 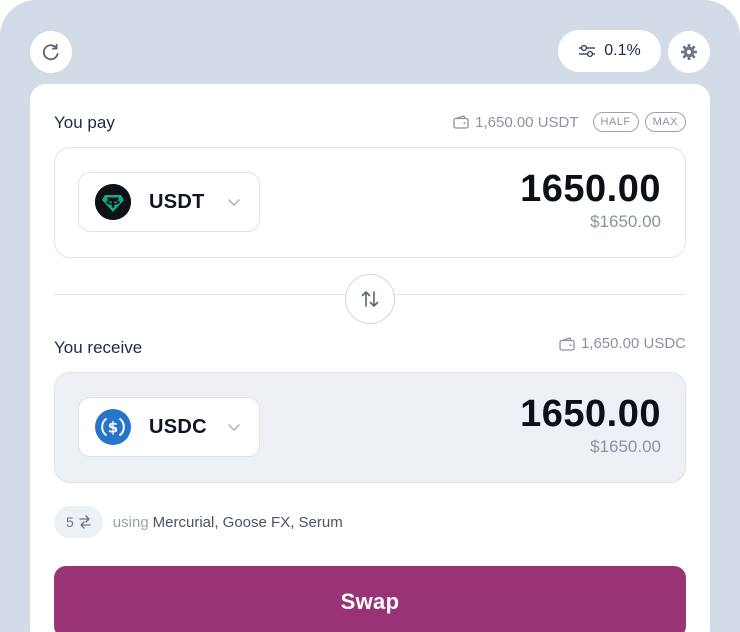 I want to click on usdt-icon, so click(x=113, y=202).